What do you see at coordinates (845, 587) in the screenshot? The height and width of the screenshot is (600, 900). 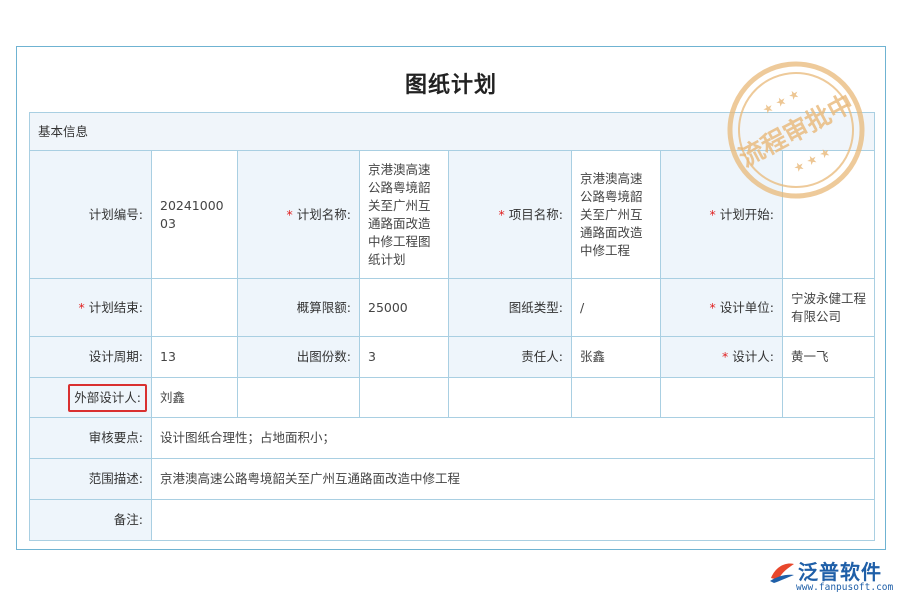 I see `logo-url: www.fanpusoft.com` at bounding box center [845, 587].